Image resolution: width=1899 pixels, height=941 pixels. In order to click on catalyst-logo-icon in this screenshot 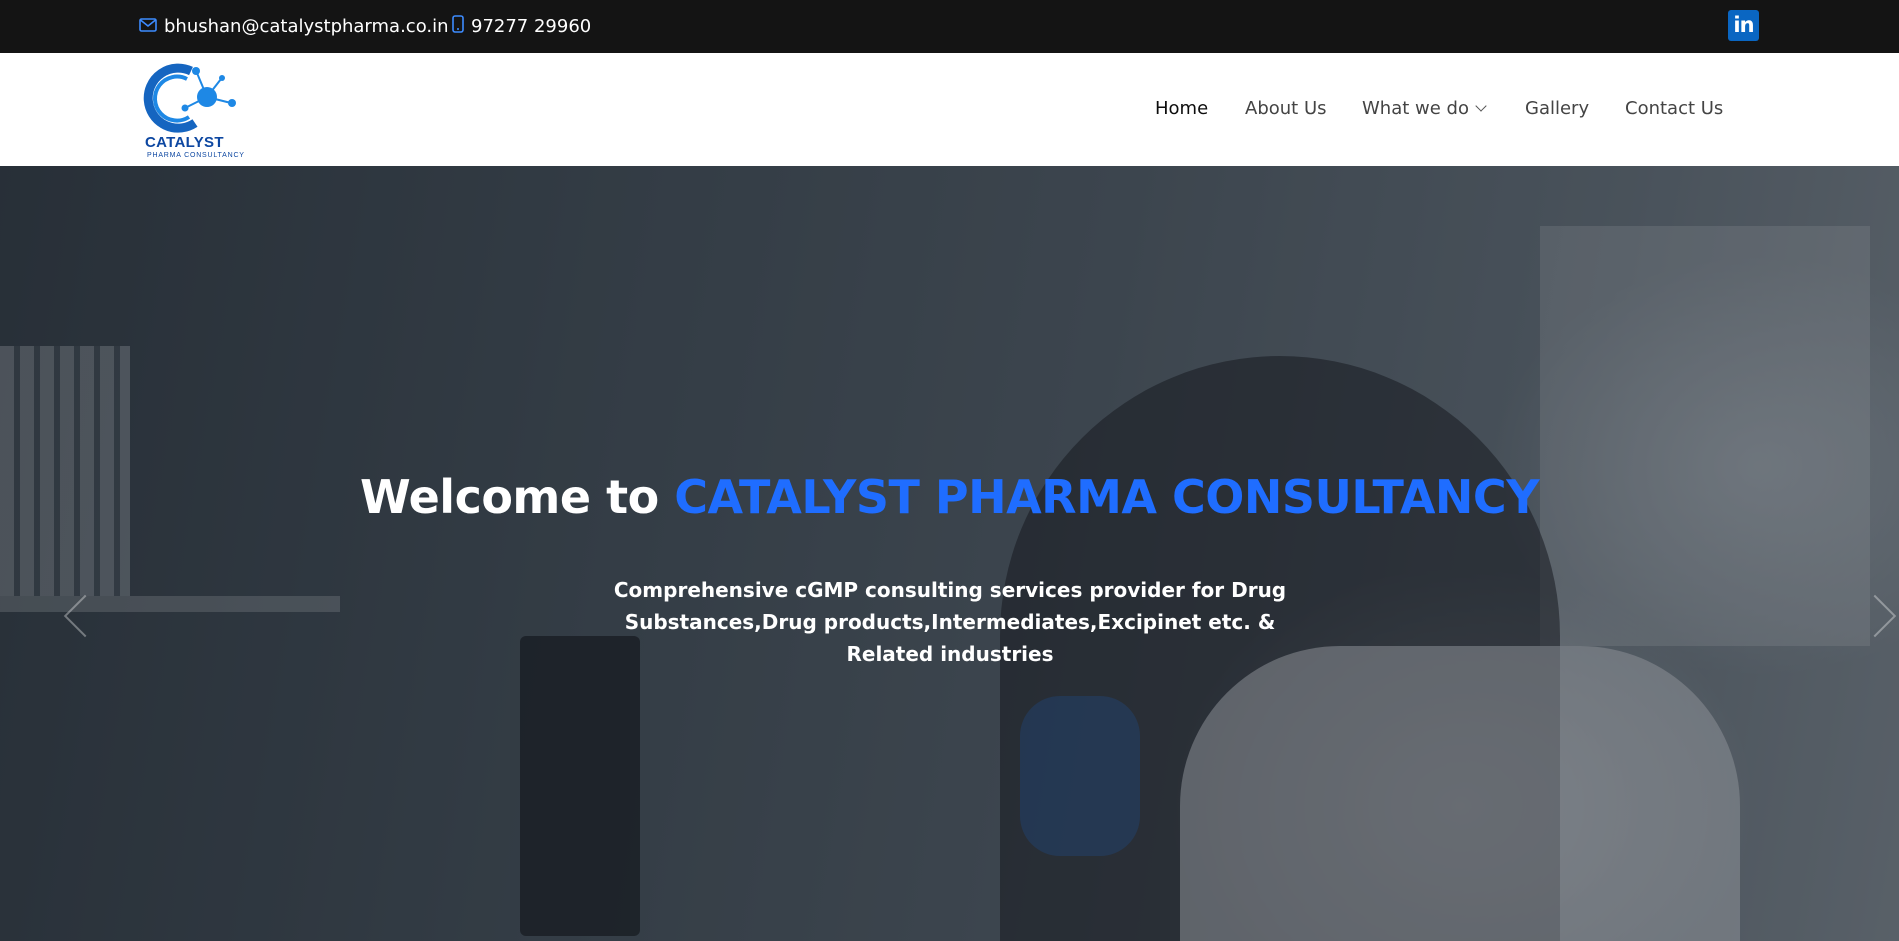, I will do `click(189, 98)`.